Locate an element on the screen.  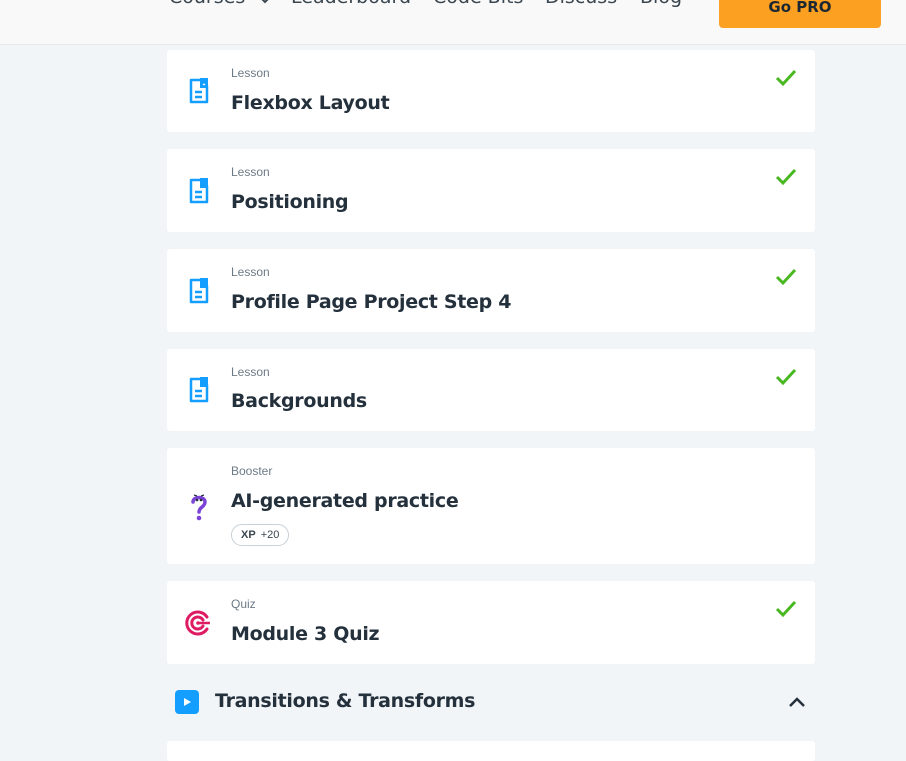
card-title: AI-generated practice is located at coordinates (345, 501).